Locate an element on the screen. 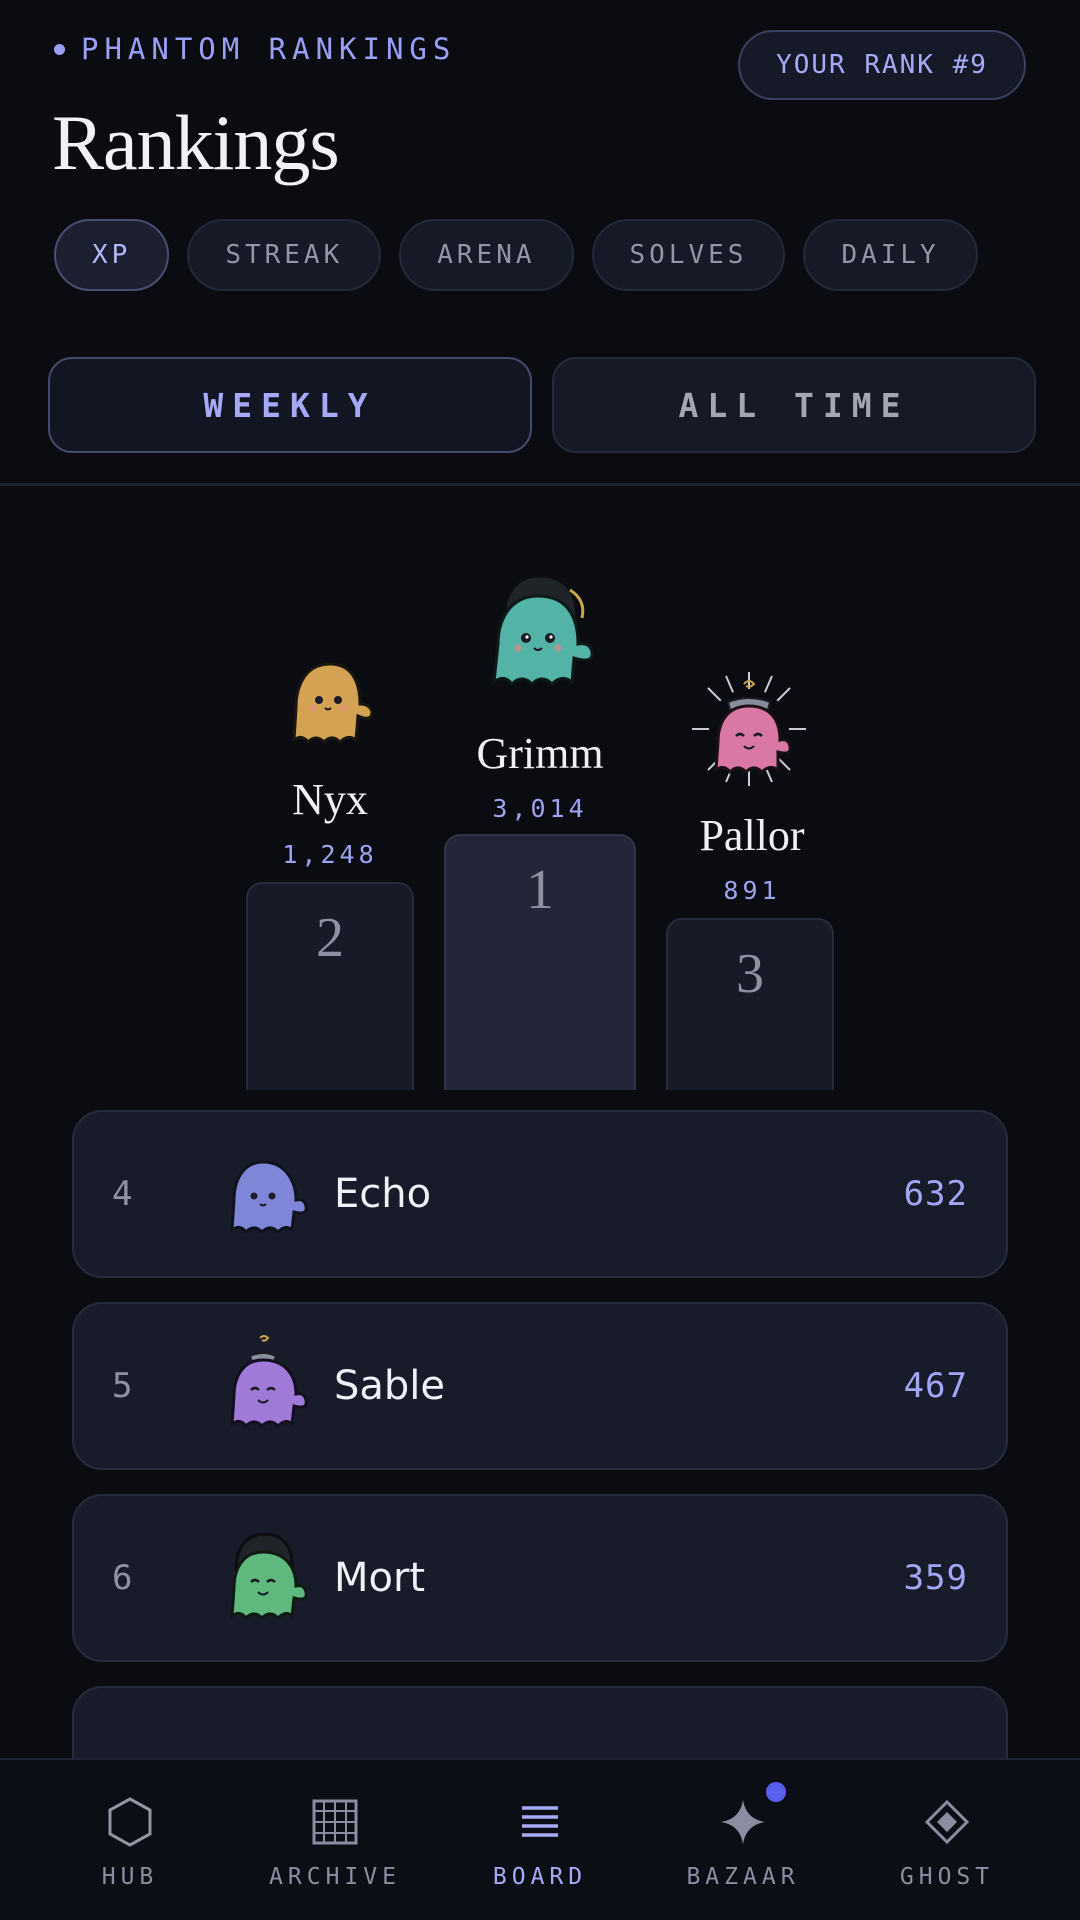 This screenshot has height=1920, width=1080. list-item: 6 Mort 359 is located at coordinates (540, 1578).